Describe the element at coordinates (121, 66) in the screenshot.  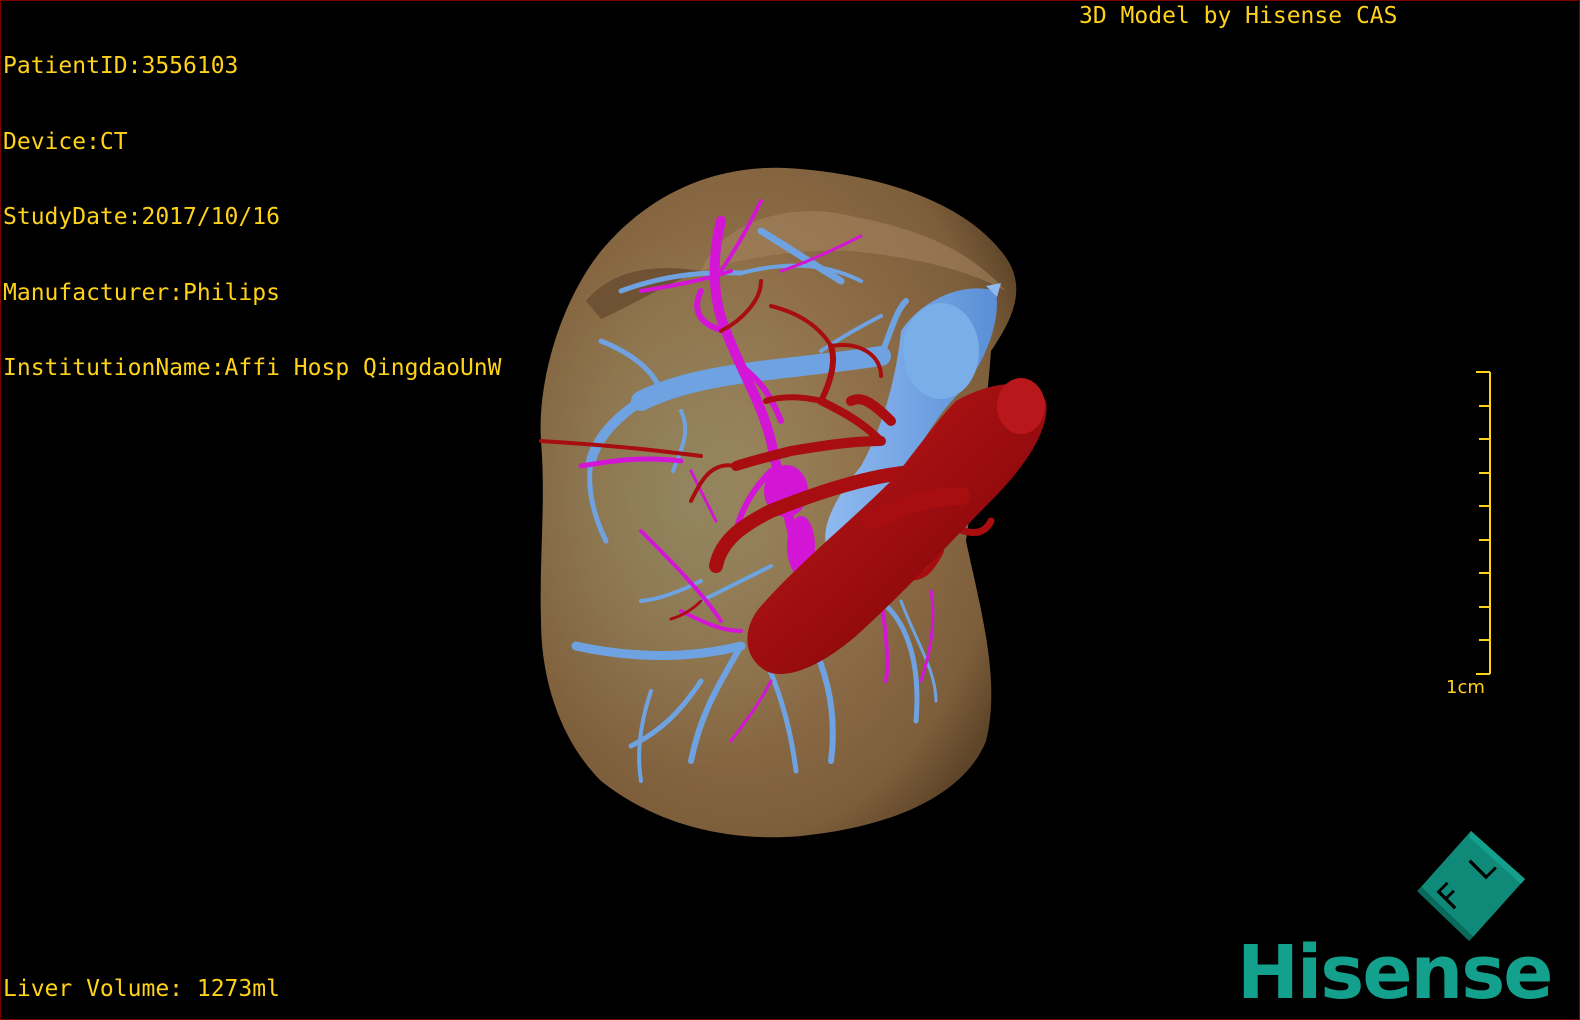
I see `patient-id-text: PatientID:3556103` at that location.